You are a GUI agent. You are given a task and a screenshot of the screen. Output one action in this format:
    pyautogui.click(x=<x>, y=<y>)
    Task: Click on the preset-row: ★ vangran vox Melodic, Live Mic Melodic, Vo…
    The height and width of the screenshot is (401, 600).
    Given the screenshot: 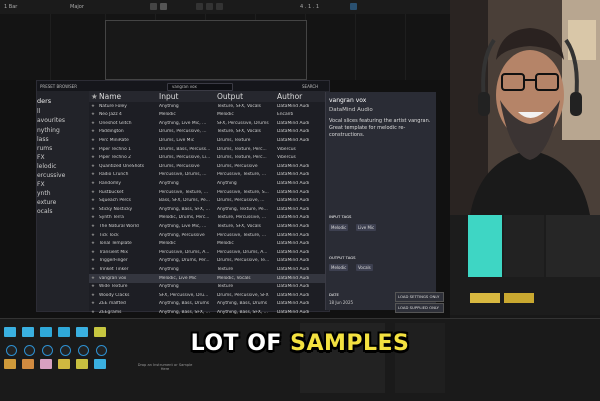 What is the action you would take?
    pyautogui.click(x=209, y=278)
    